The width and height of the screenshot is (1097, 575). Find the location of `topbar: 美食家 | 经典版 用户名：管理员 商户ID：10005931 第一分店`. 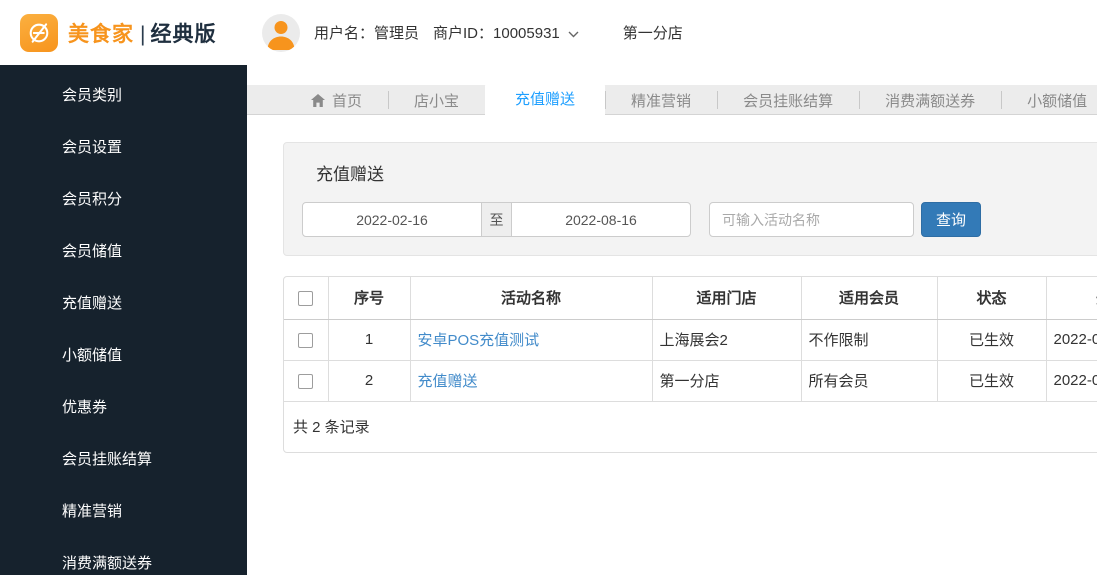

topbar: 美食家 | 经典版 用户名：管理员 商户ID：10005931 第一分店 is located at coordinates (548, 32).